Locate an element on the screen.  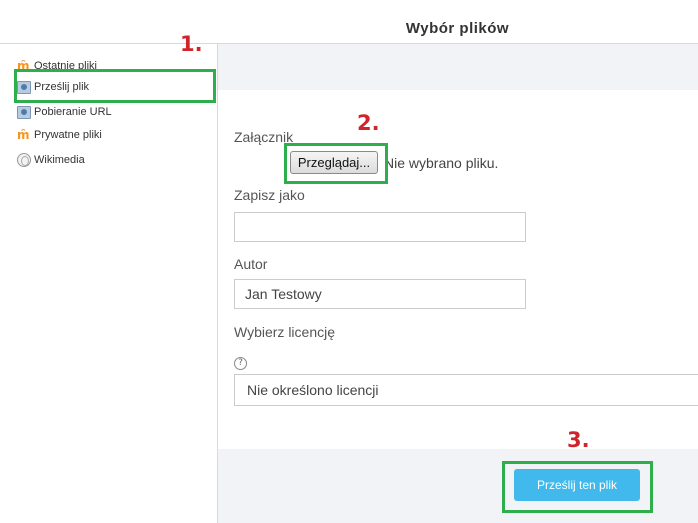
sidebar-item-private-files: m̑ Prywatne pliki is located at coordinates (59, 135).